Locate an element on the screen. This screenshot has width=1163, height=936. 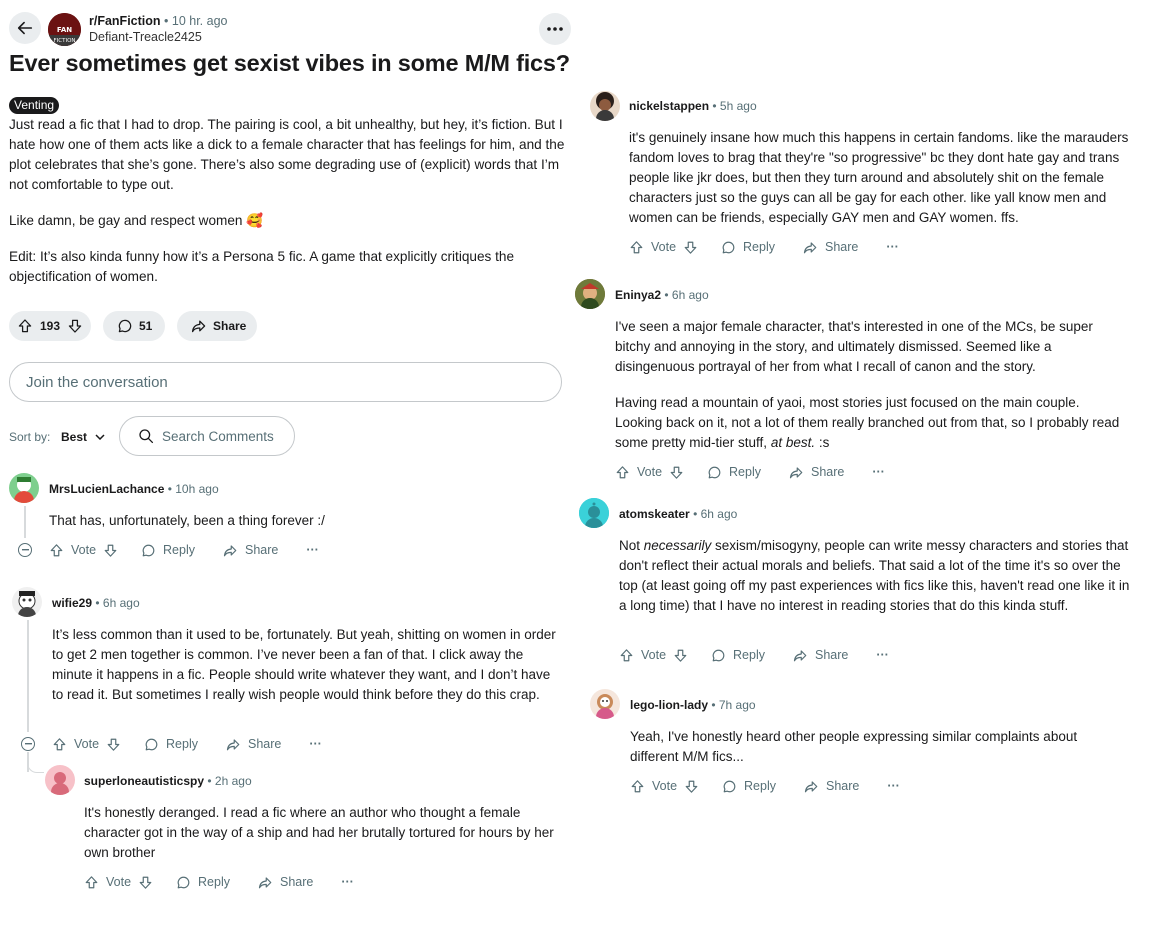
arrow-left-icon is located at coordinates (25, 28).